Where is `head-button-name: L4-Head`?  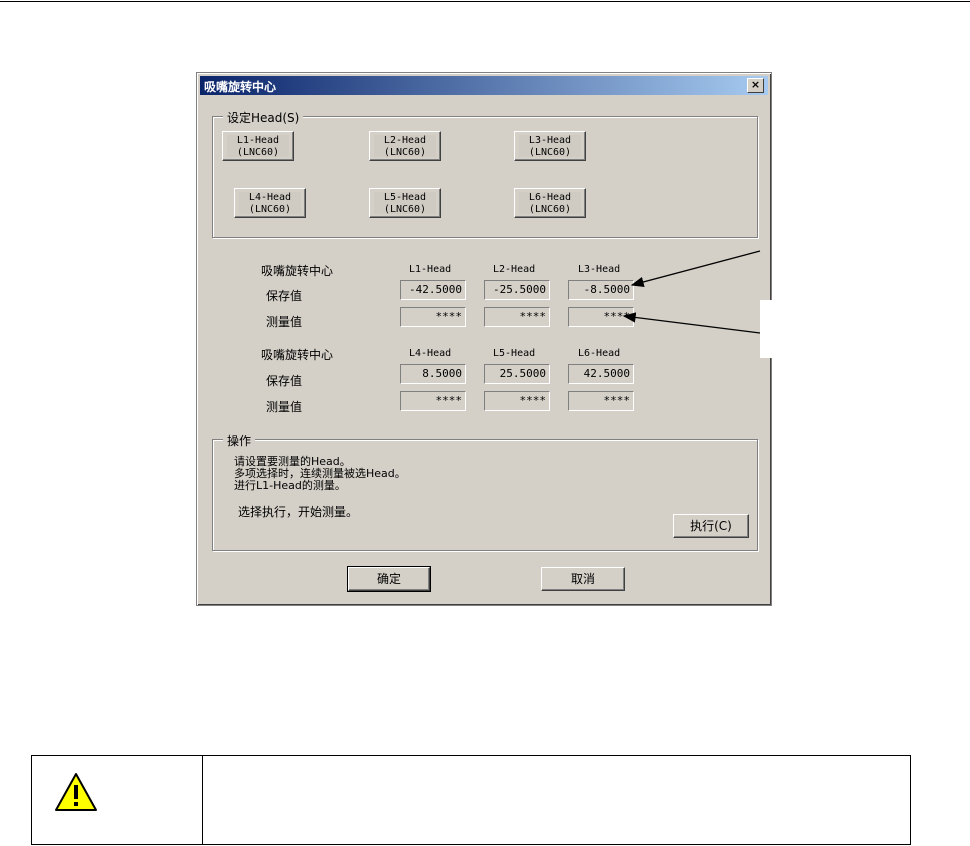 head-button-name: L4-Head is located at coordinates (270, 197).